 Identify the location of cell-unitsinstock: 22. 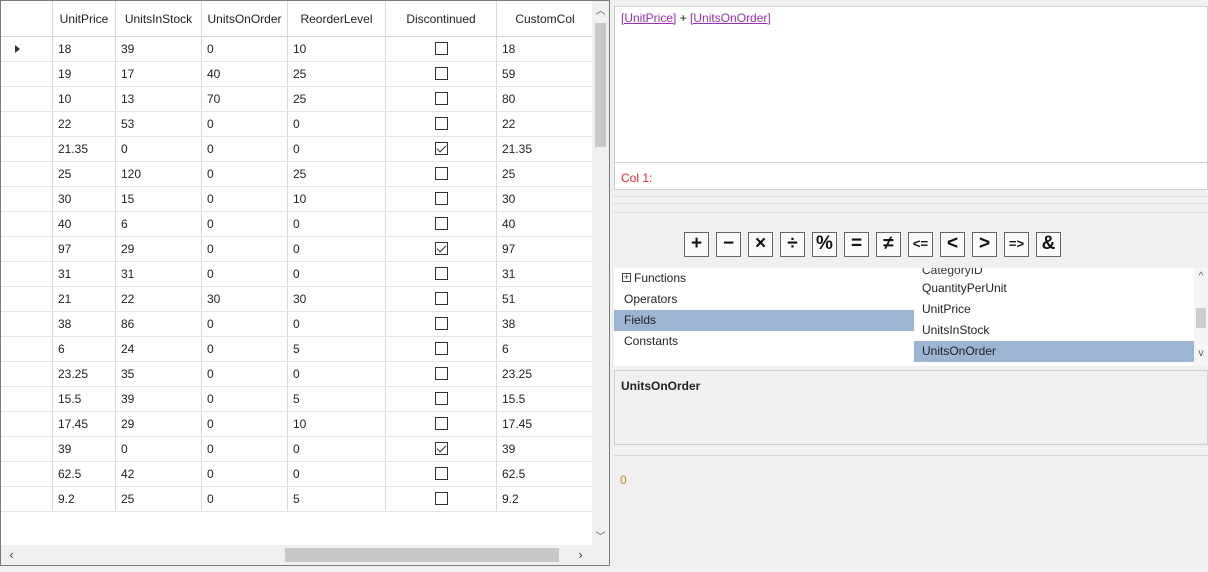
(159, 299).